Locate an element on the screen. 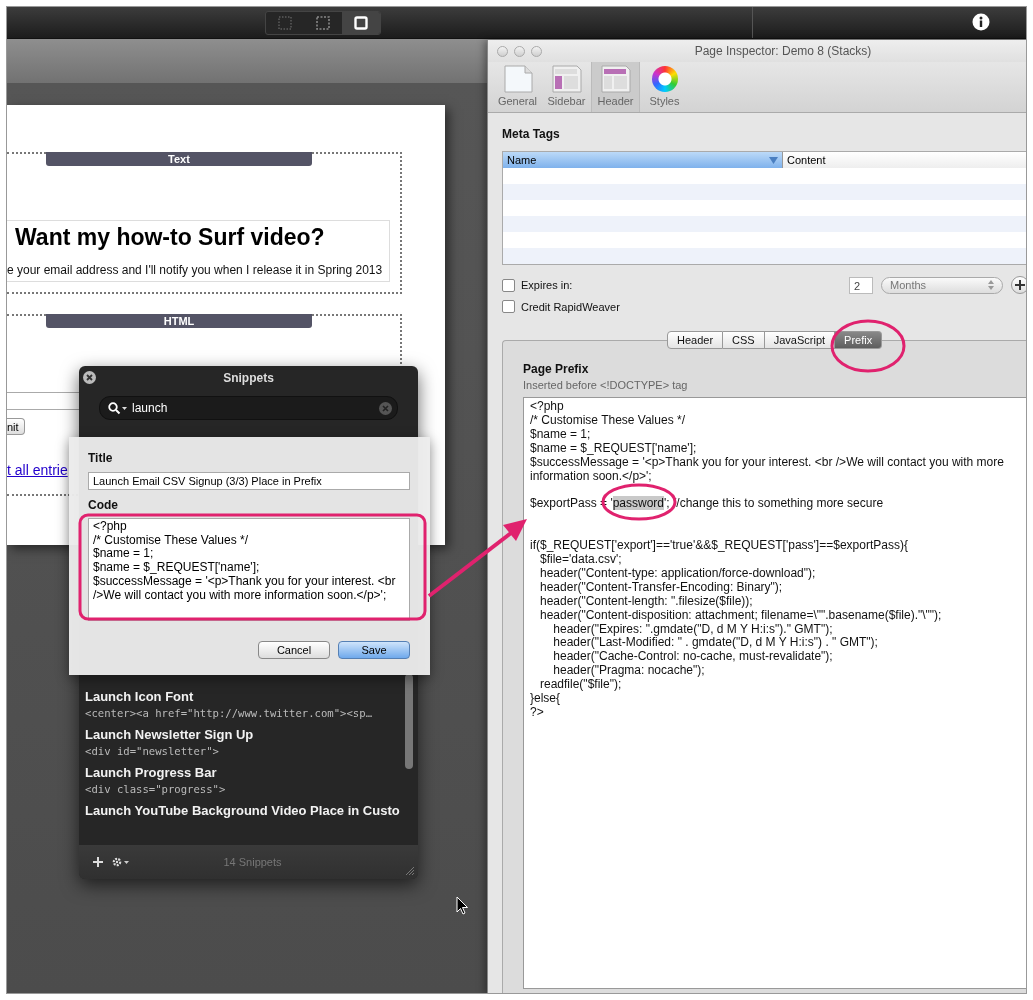 Image resolution: width=1033 pixels, height=1000 pixels. stack-label: Text is located at coordinates (179, 159).